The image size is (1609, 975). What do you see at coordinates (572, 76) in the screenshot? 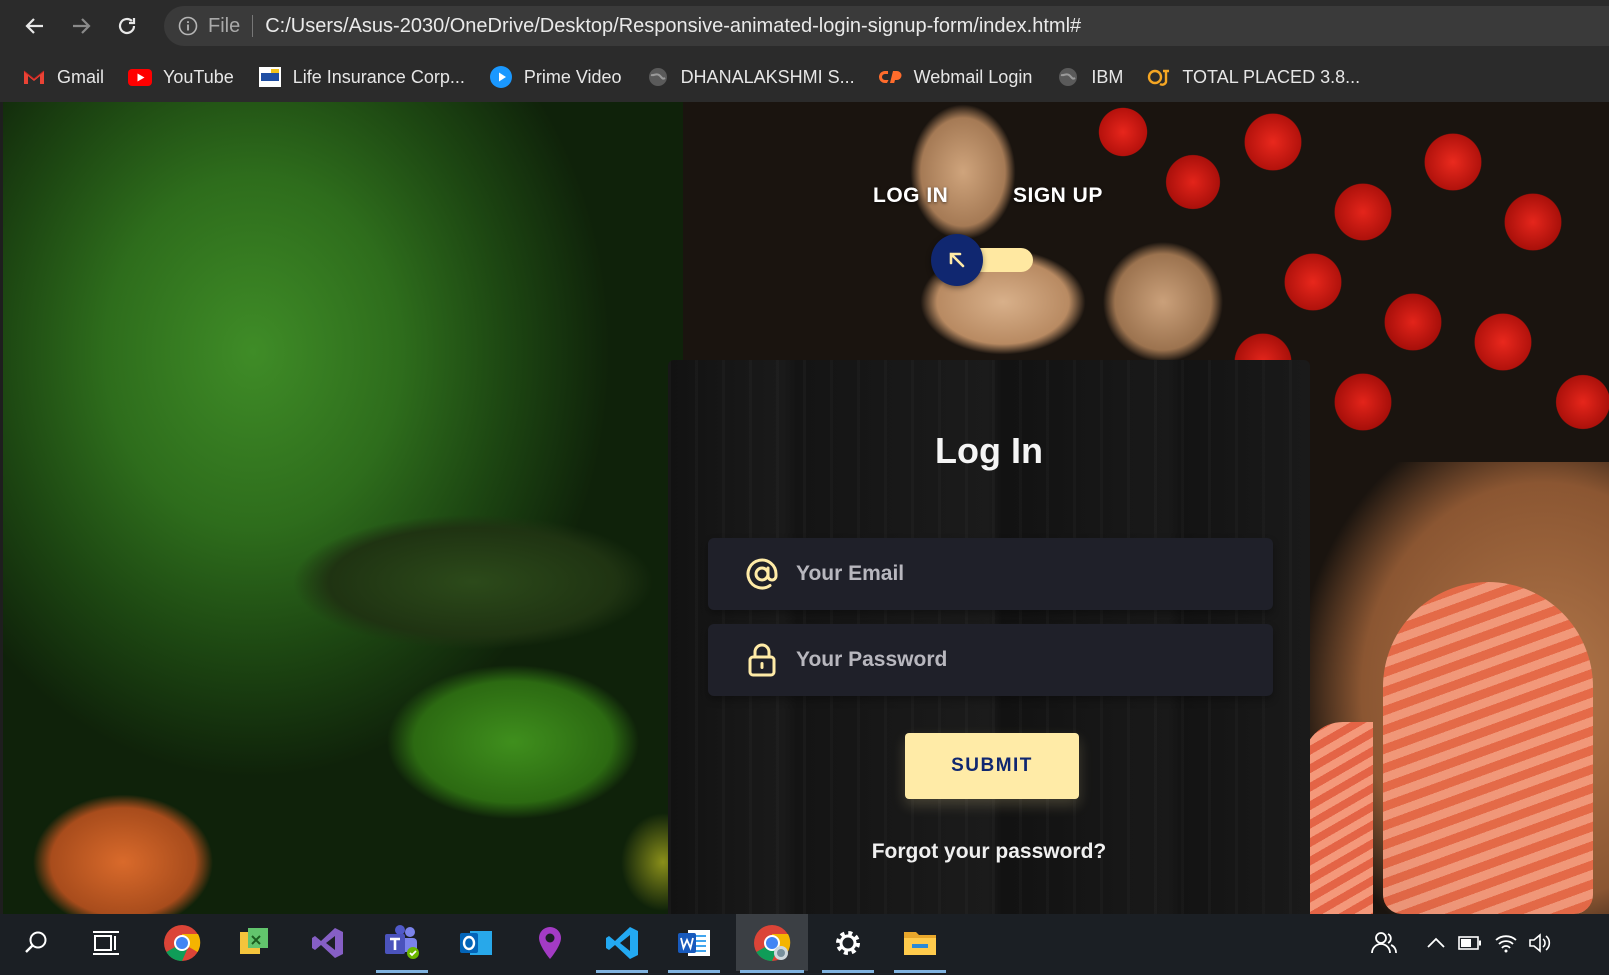
I see `bookmark-label: Prime Video` at bounding box center [572, 76].